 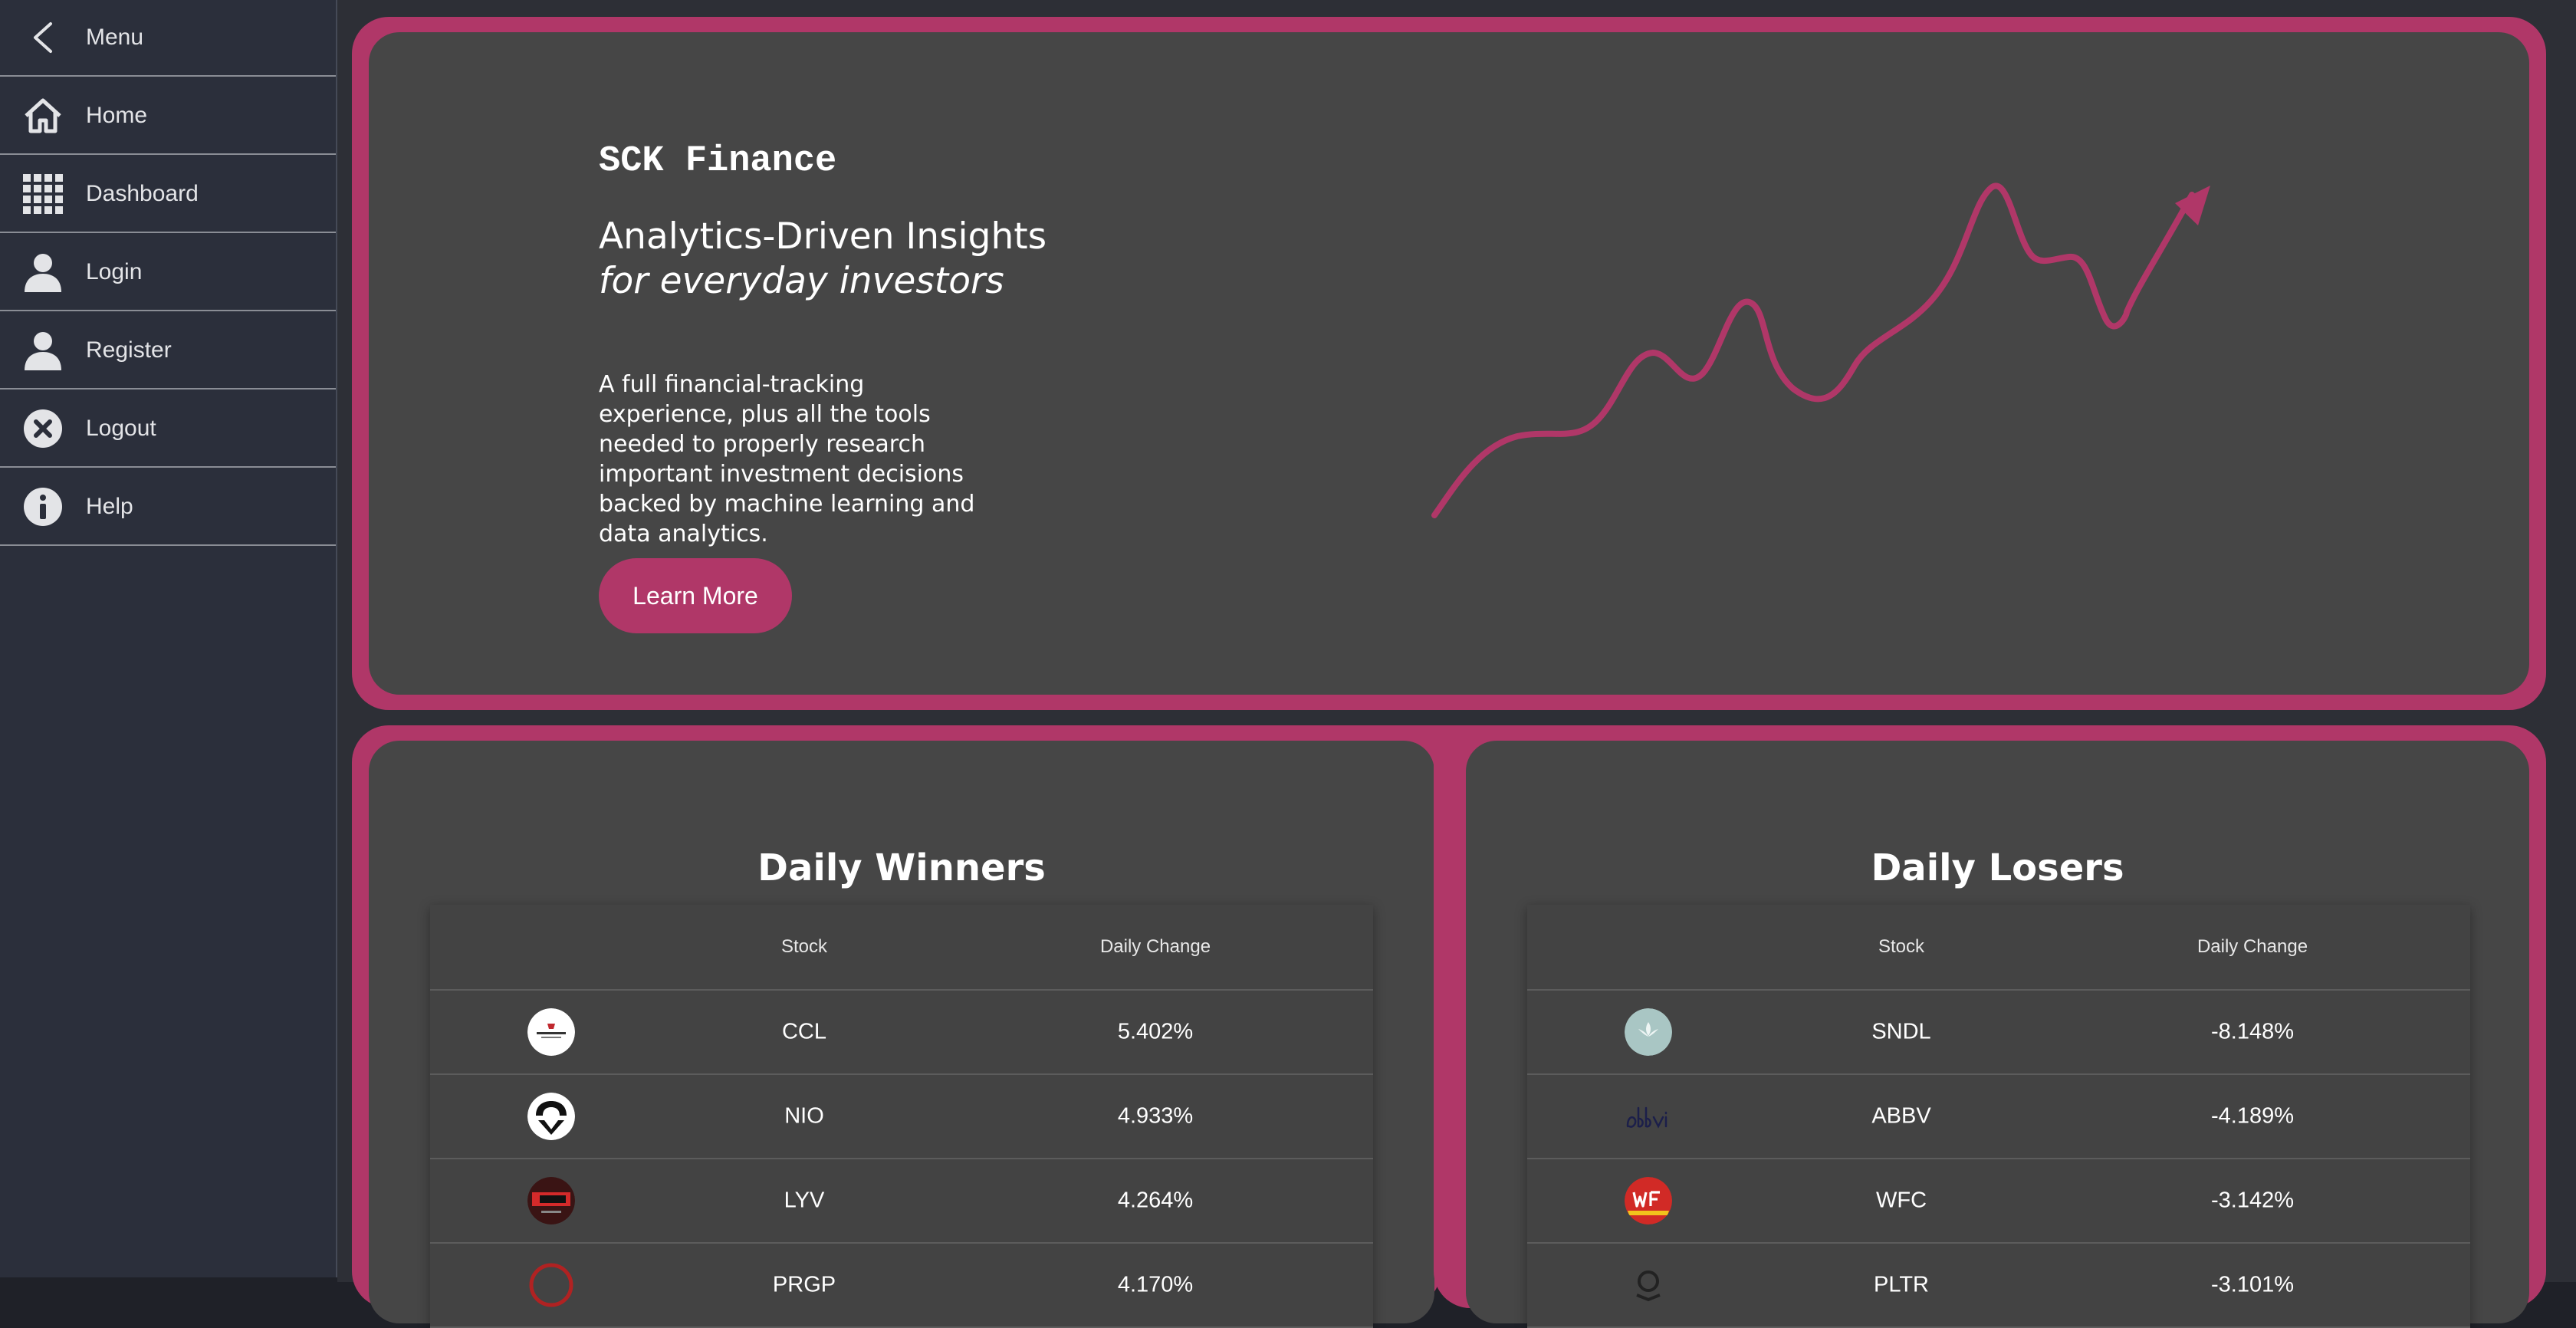 I want to click on sidebar-item-label: Help, so click(x=110, y=506).